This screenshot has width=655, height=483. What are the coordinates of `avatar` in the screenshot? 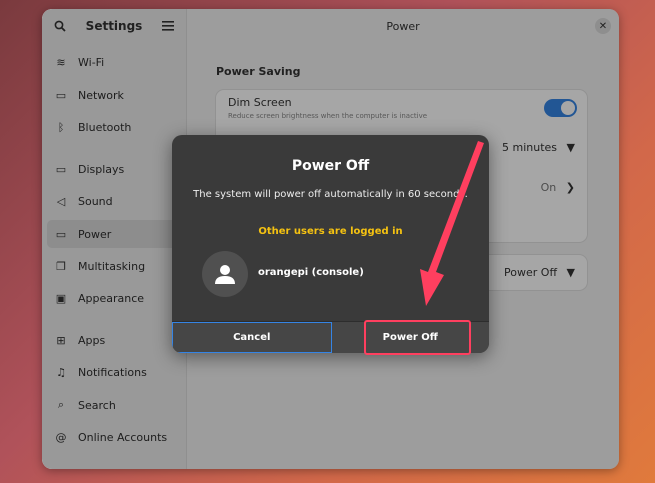 It's located at (225, 274).